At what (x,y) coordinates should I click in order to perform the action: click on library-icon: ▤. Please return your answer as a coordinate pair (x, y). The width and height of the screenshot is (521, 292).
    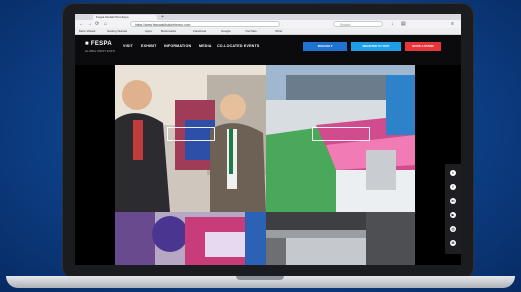
    Looking at the image, I should click on (403, 24).